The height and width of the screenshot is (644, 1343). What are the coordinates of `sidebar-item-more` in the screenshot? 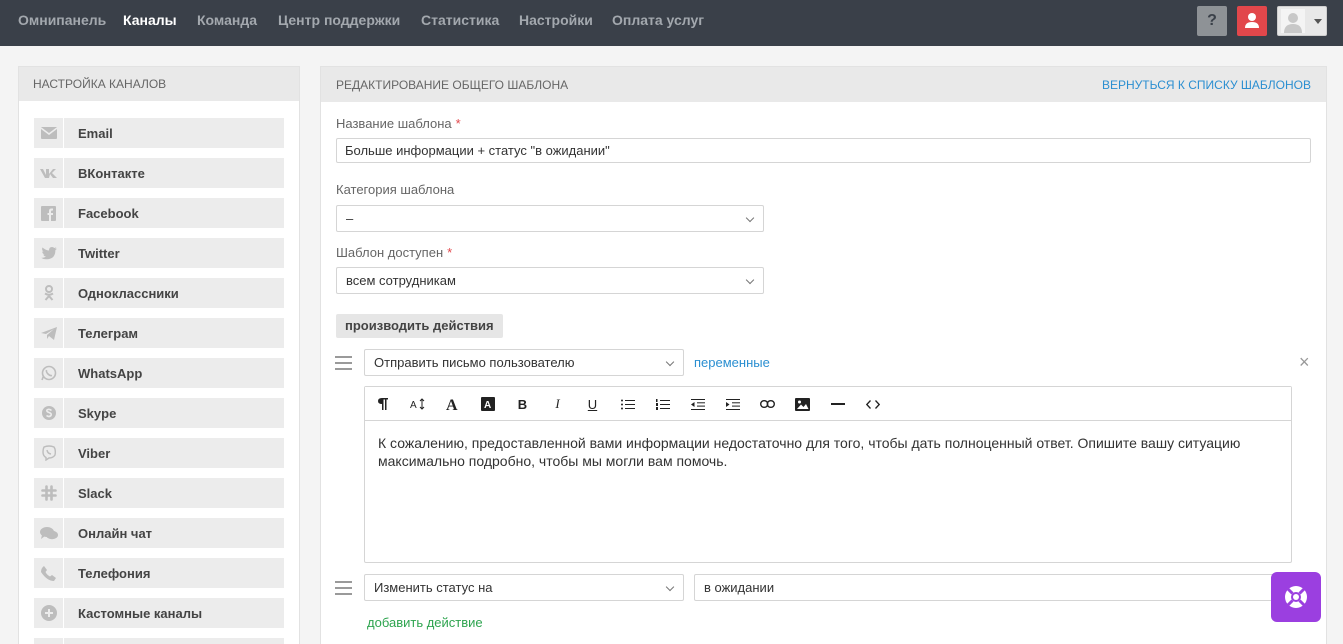 It's located at (159, 641).